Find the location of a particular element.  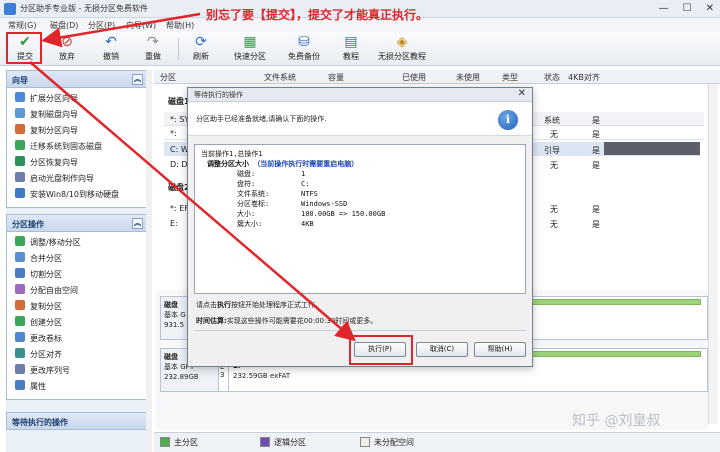

undo-button: ↶ 撤销 is located at coordinates (111, 49).